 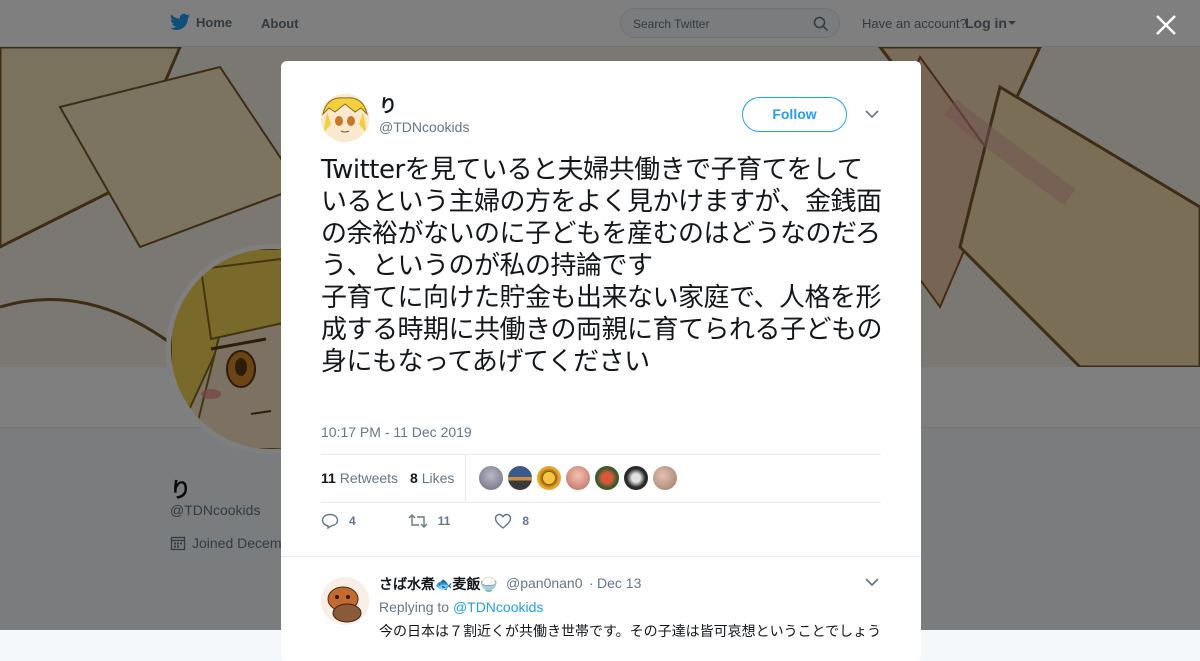 What do you see at coordinates (503, 521) in the screenshot?
I see `heart-icon` at bounding box center [503, 521].